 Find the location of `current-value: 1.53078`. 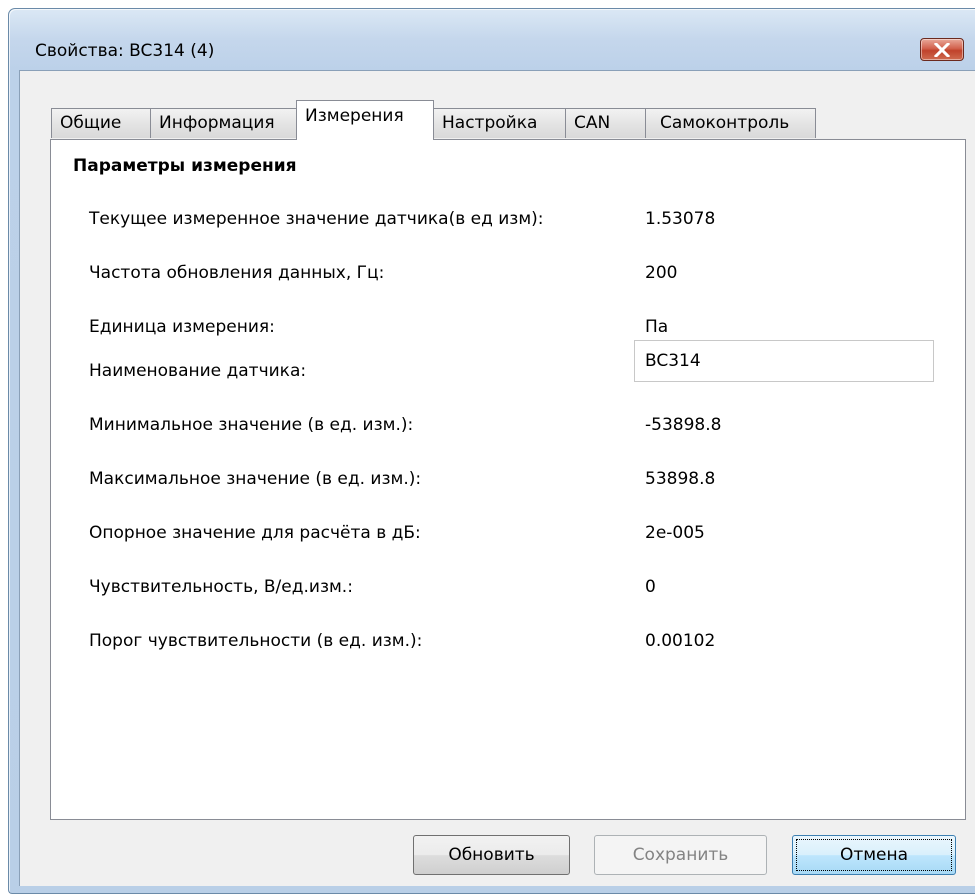

current-value: 1.53078 is located at coordinates (680, 219).